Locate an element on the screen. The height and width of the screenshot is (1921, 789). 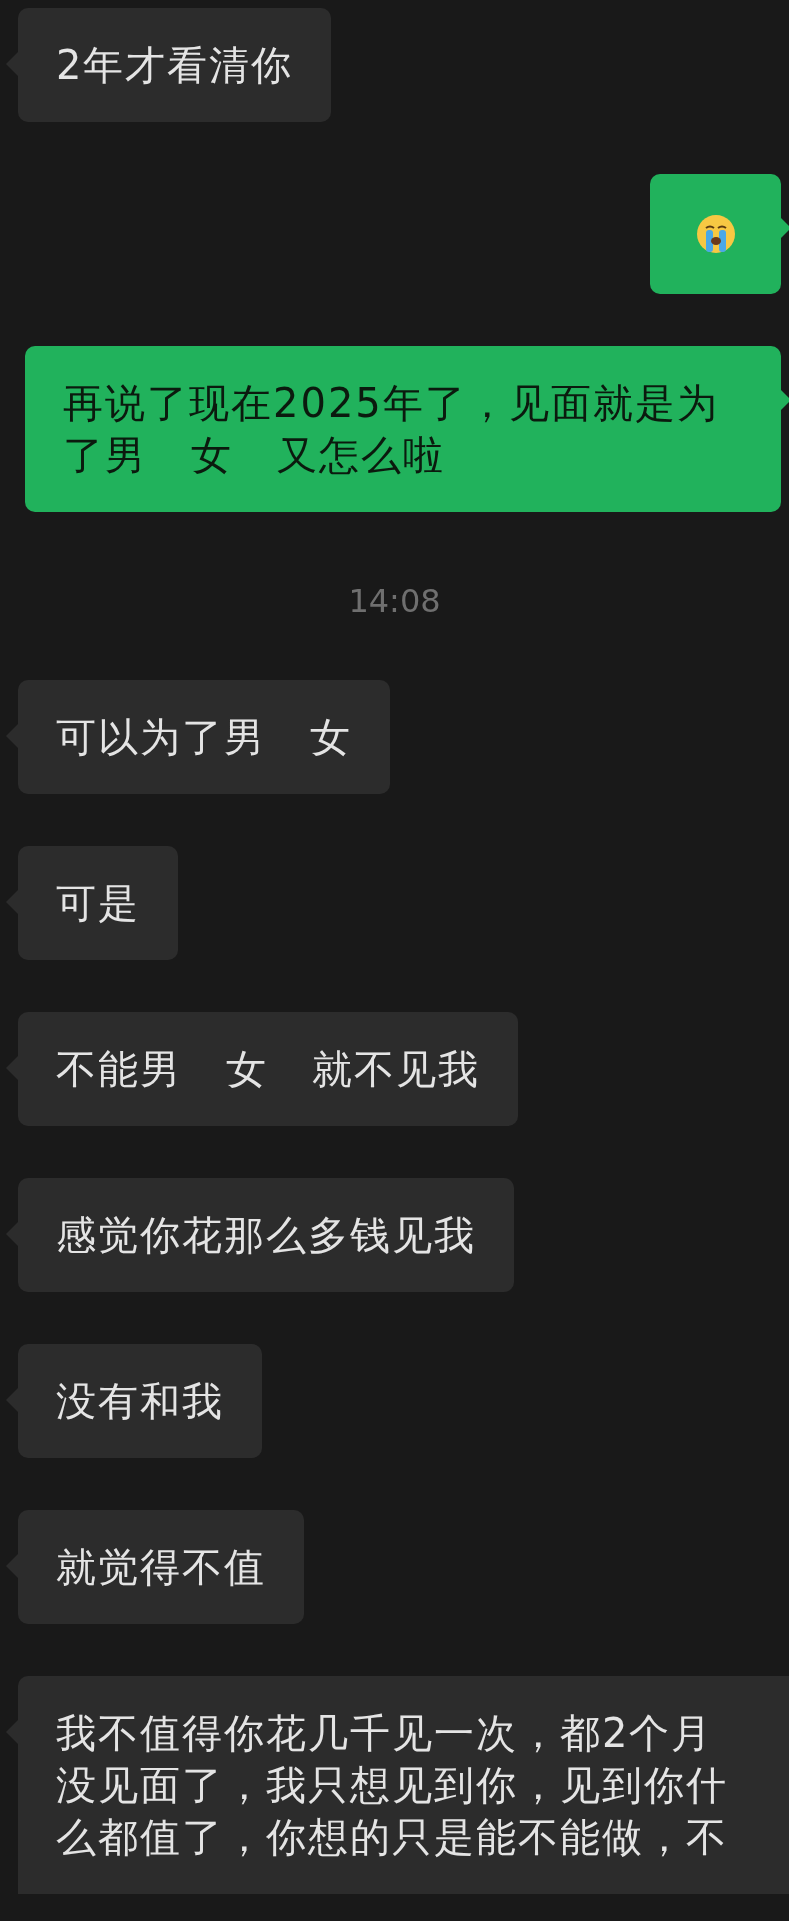
message-bubble: 就觉得不值 is located at coordinates (161, 1567).